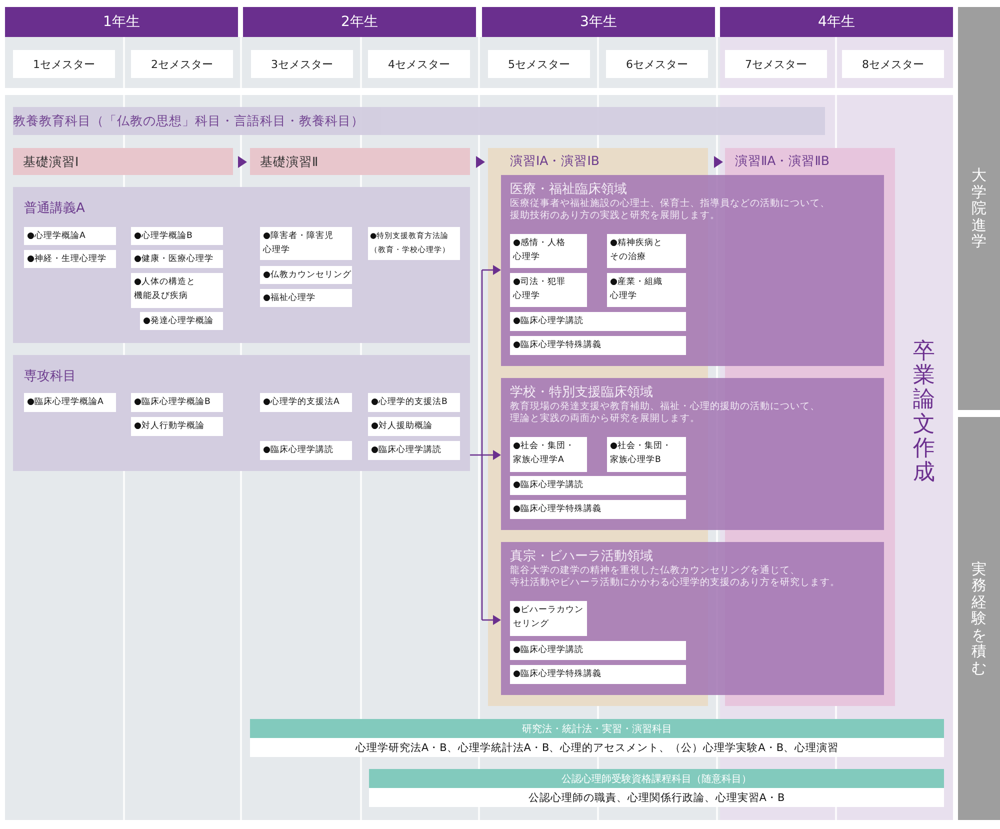 The width and height of the screenshot is (1000, 829). What do you see at coordinates (177, 290) in the screenshot?
I see `course-item: ●人体の構造と機能及び疾病` at bounding box center [177, 290].